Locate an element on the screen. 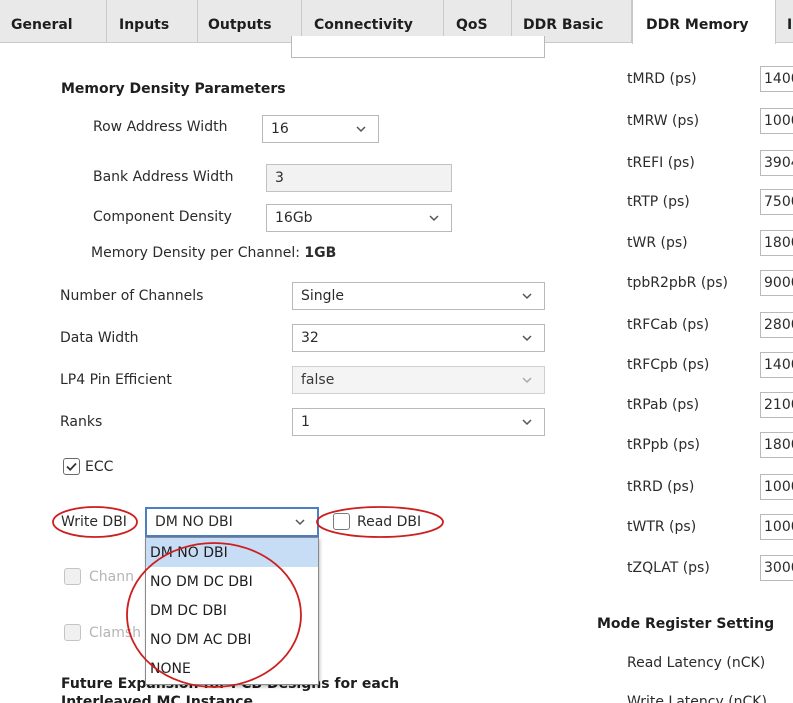 This screenshot has width=793, height=703. tab-label: Inputs is located at coordinates (144, 25).